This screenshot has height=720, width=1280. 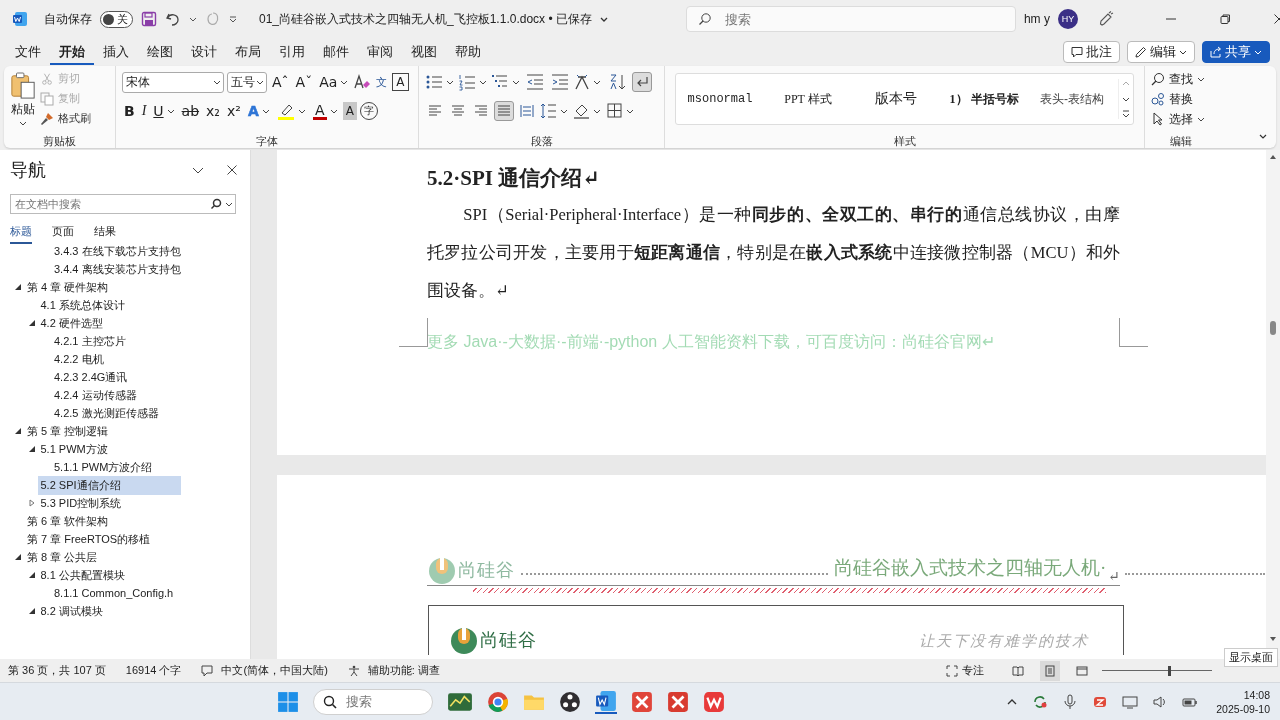 What do you see at coordinates (109, 485) in the screenshot?
I see `heading-item: 5.2 SPI通信介绍` at bounding box center [109, 485].